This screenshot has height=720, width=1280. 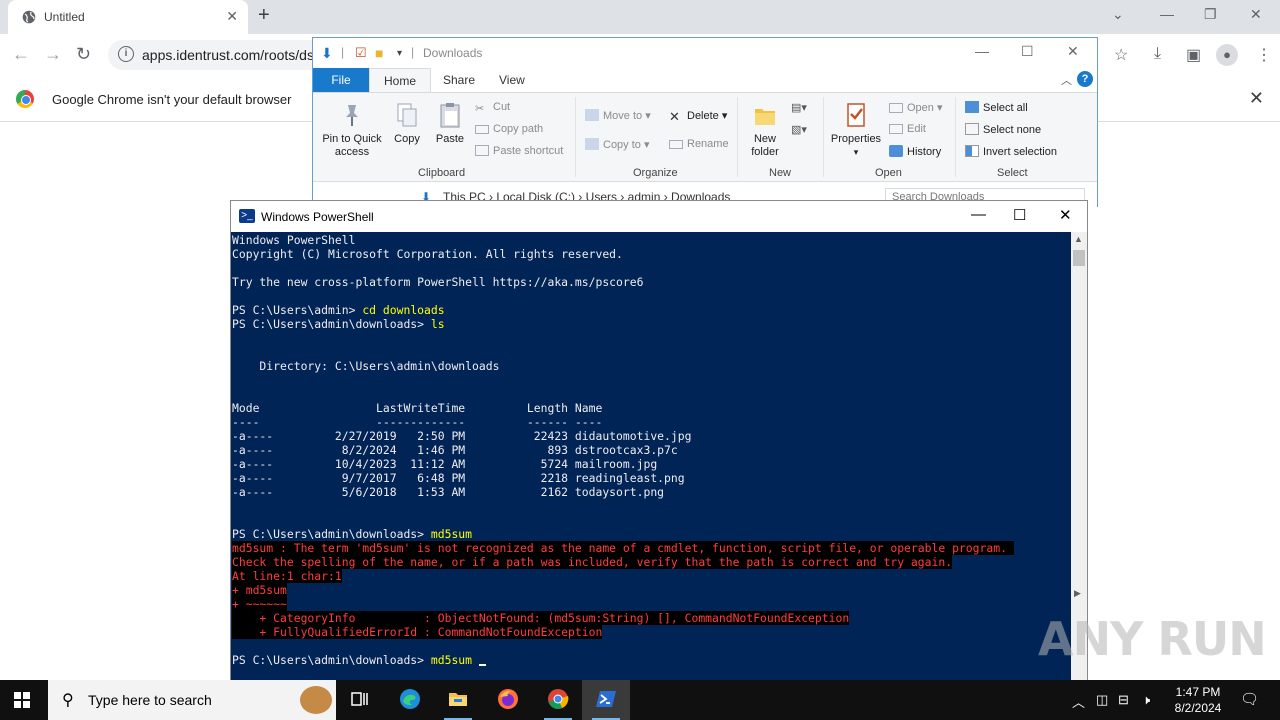 What do you see at coordinates (53, 54) in the screenshot?
I see `forward-icon: →` at bounding box center [53, 54].